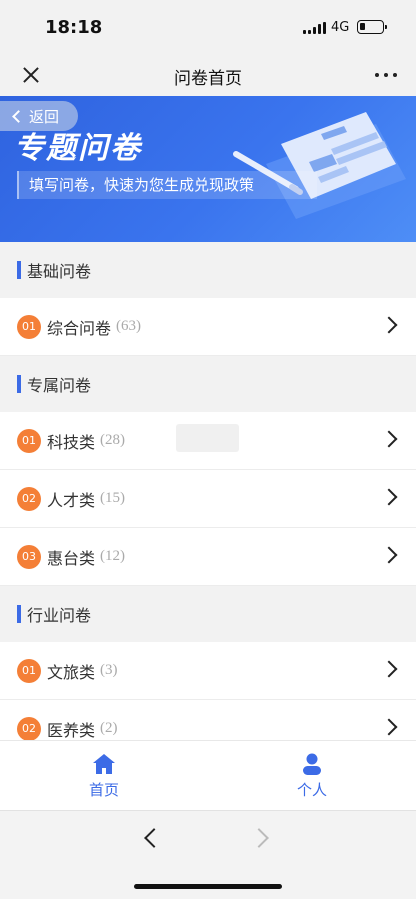  Describe the element at coordinates (311, 790) in the screenshot. I see `tab-label: 个人` at that location.